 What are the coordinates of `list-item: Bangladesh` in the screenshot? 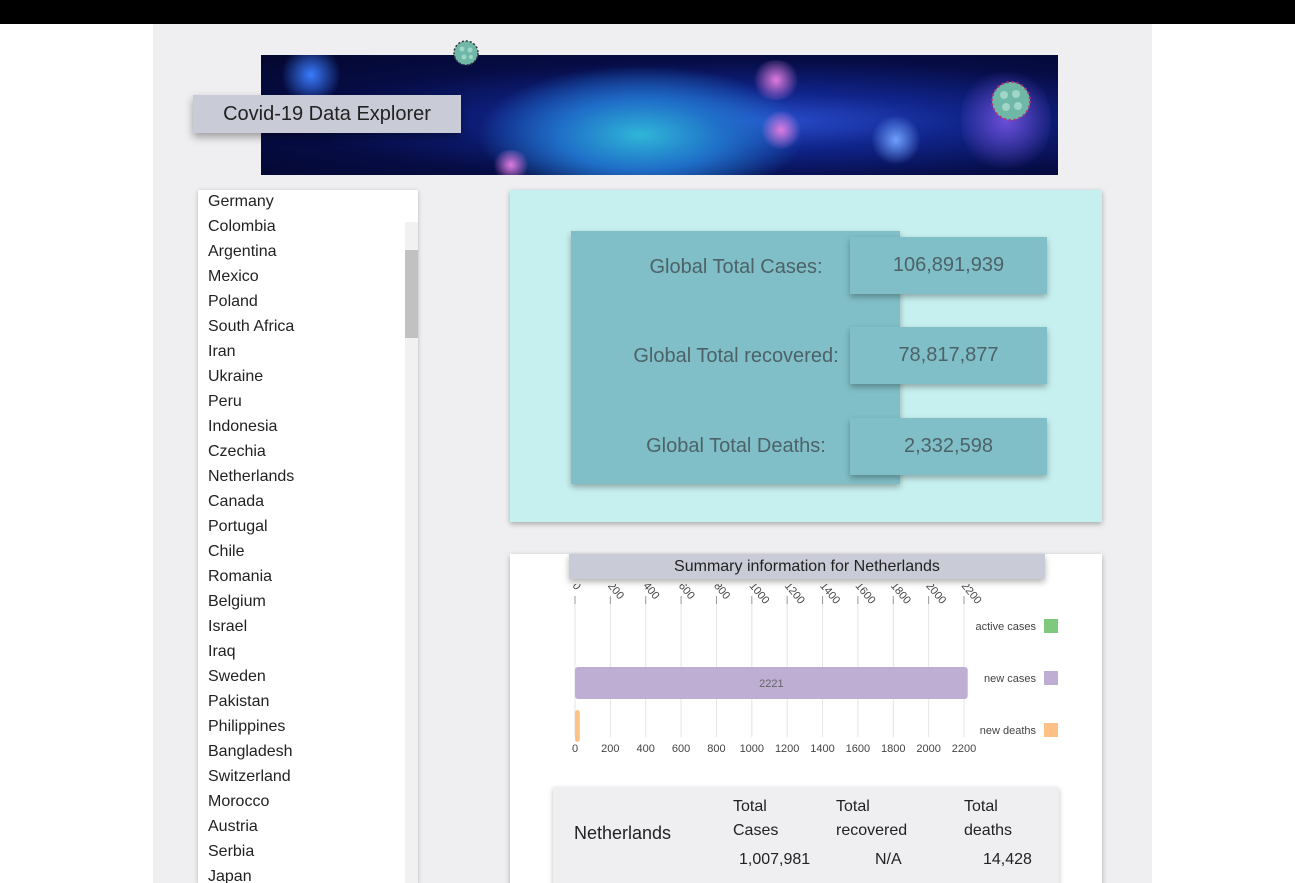 It's located at (308, 754).